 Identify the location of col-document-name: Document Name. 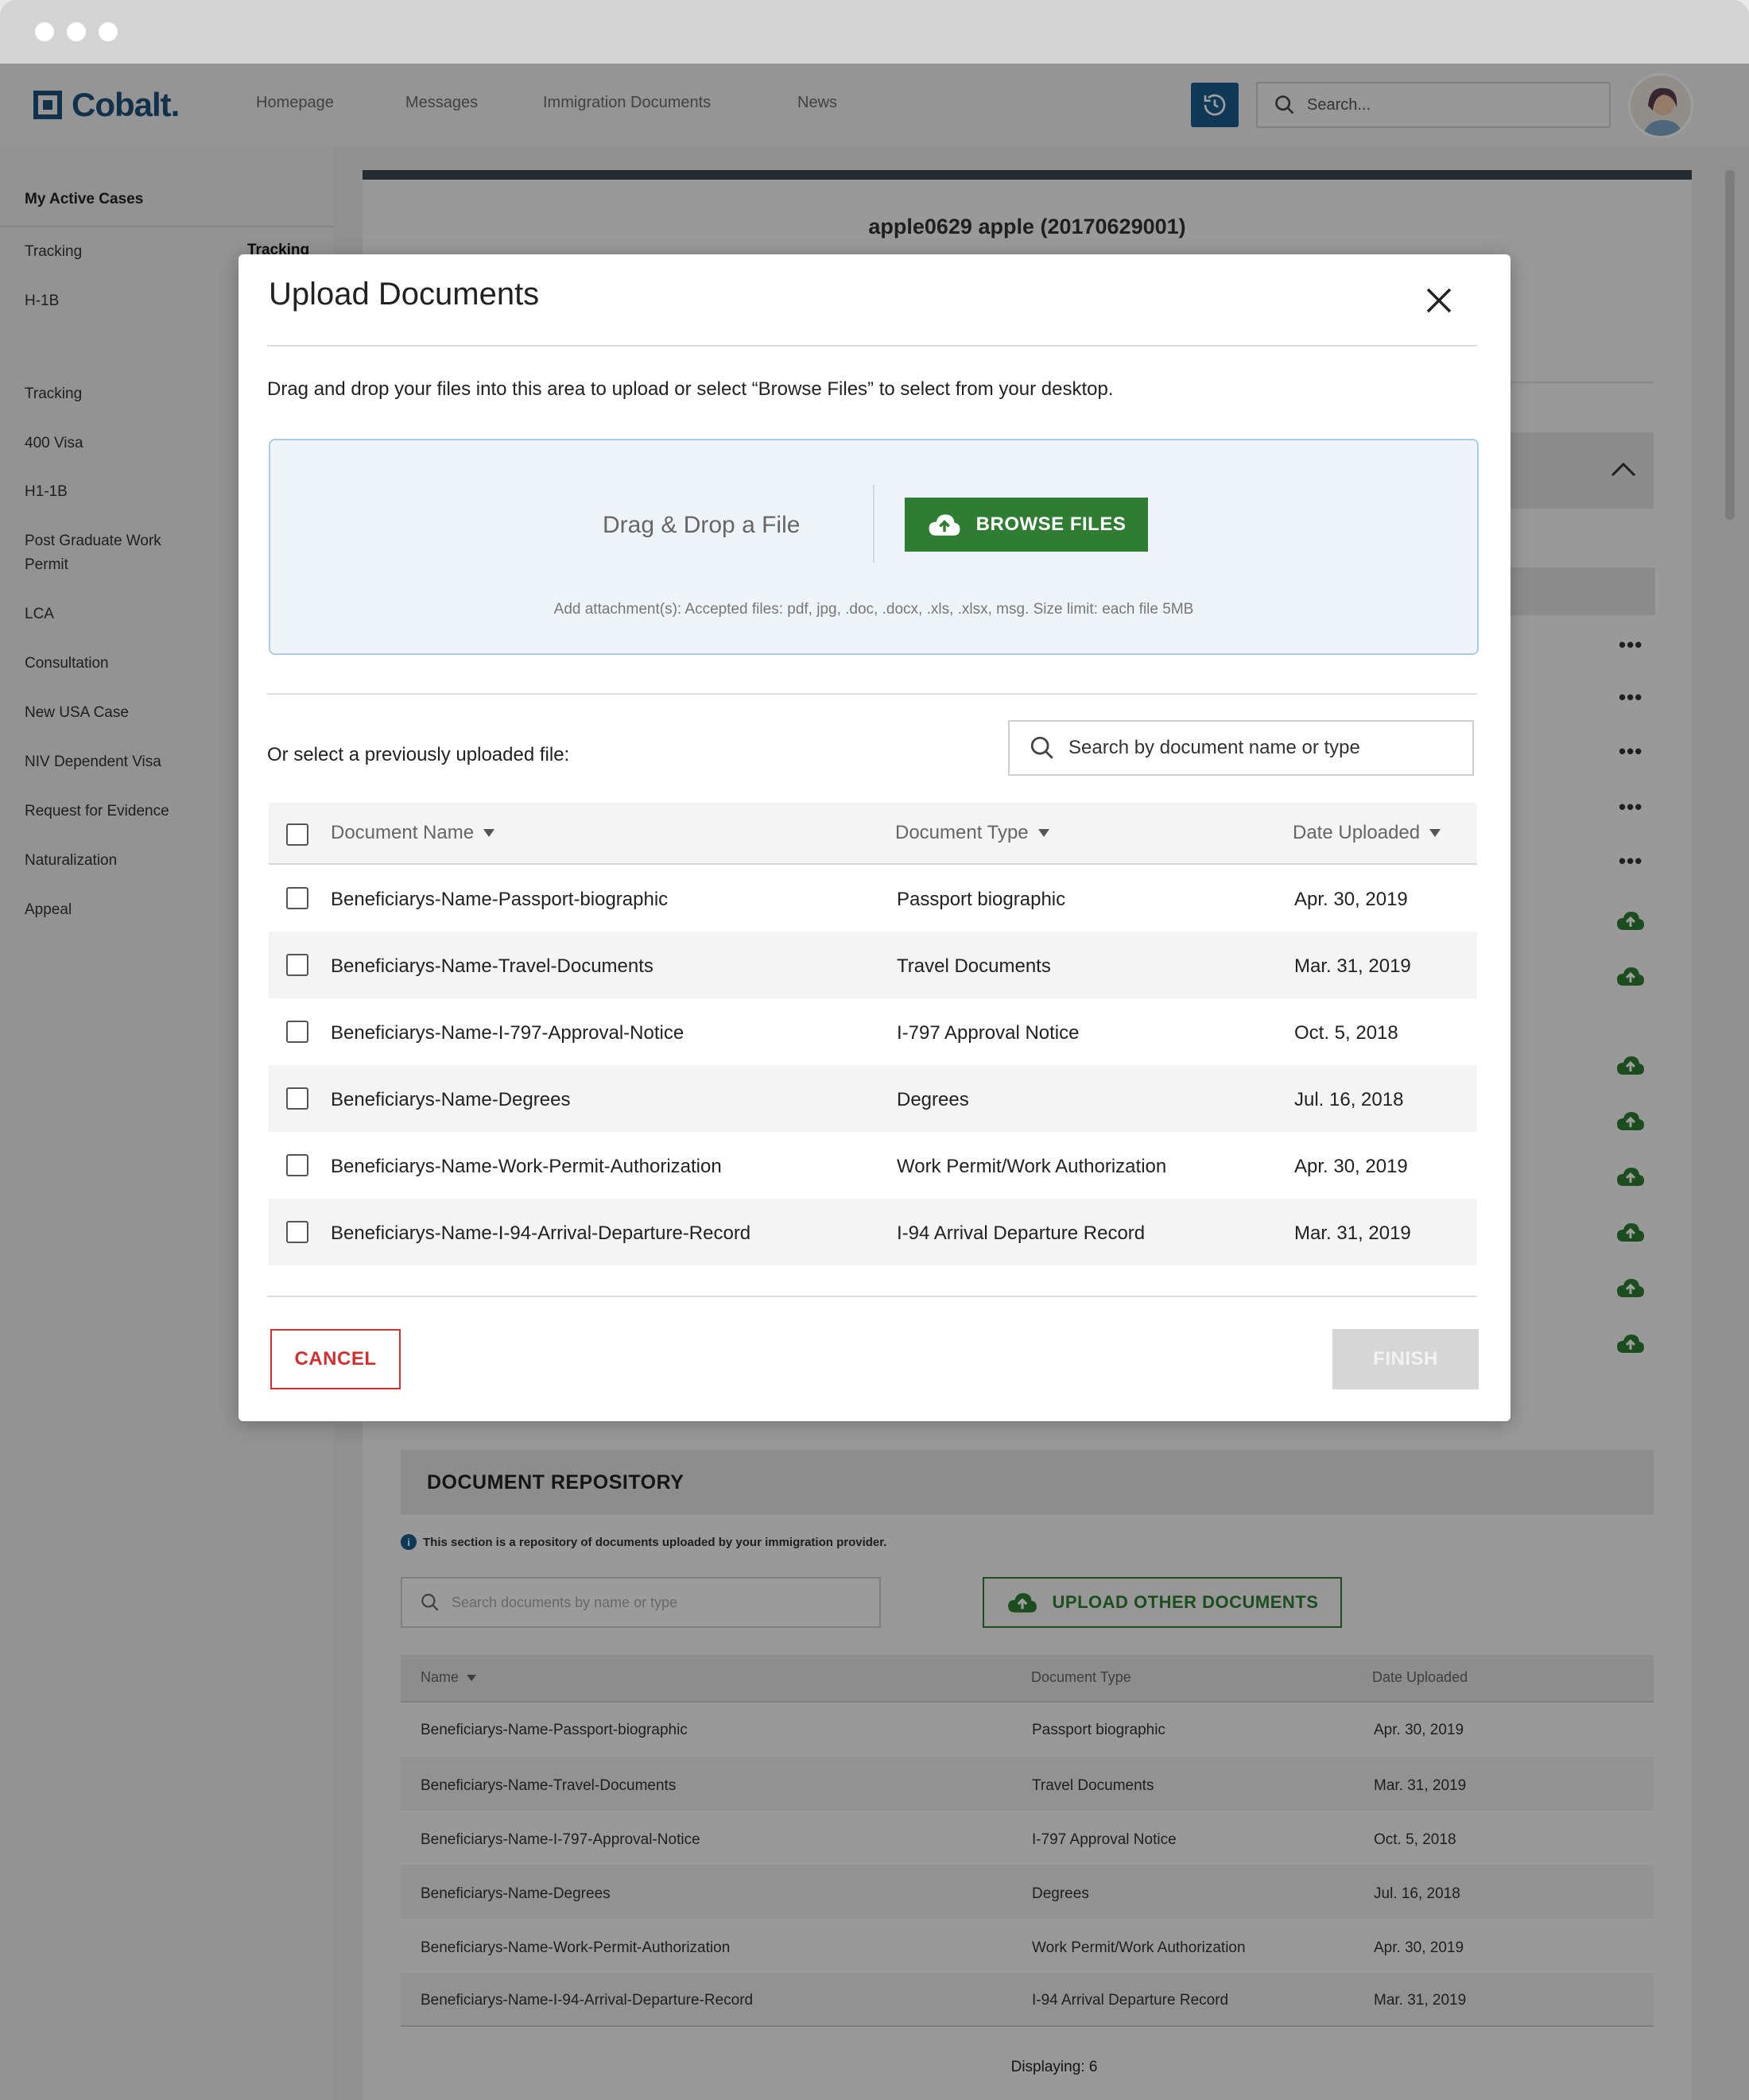
(413, 833).